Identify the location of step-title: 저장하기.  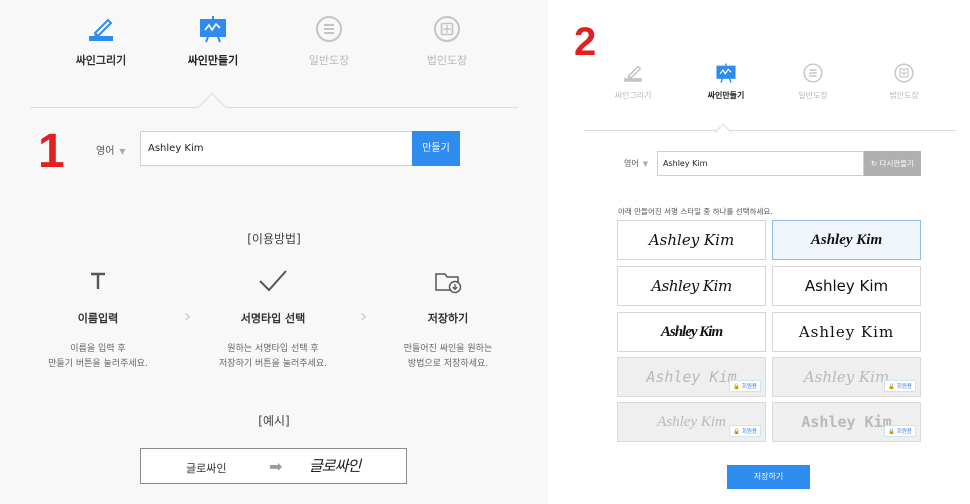
(448, 318).